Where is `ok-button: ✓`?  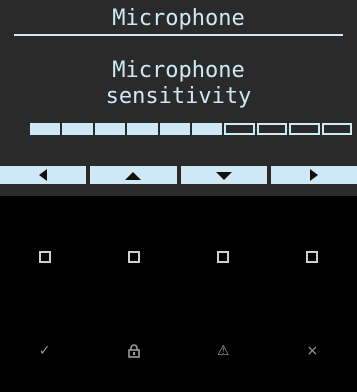 ok-button: ✓ is located at coordinates (44, 351).